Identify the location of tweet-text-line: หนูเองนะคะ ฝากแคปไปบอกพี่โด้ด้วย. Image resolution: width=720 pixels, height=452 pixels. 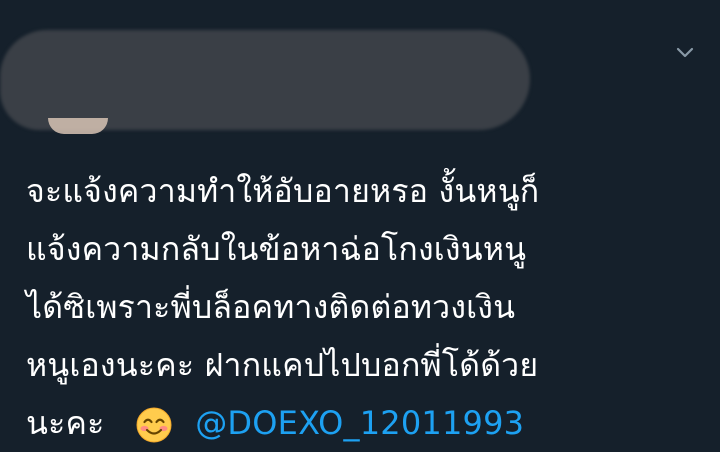
(282, 365).